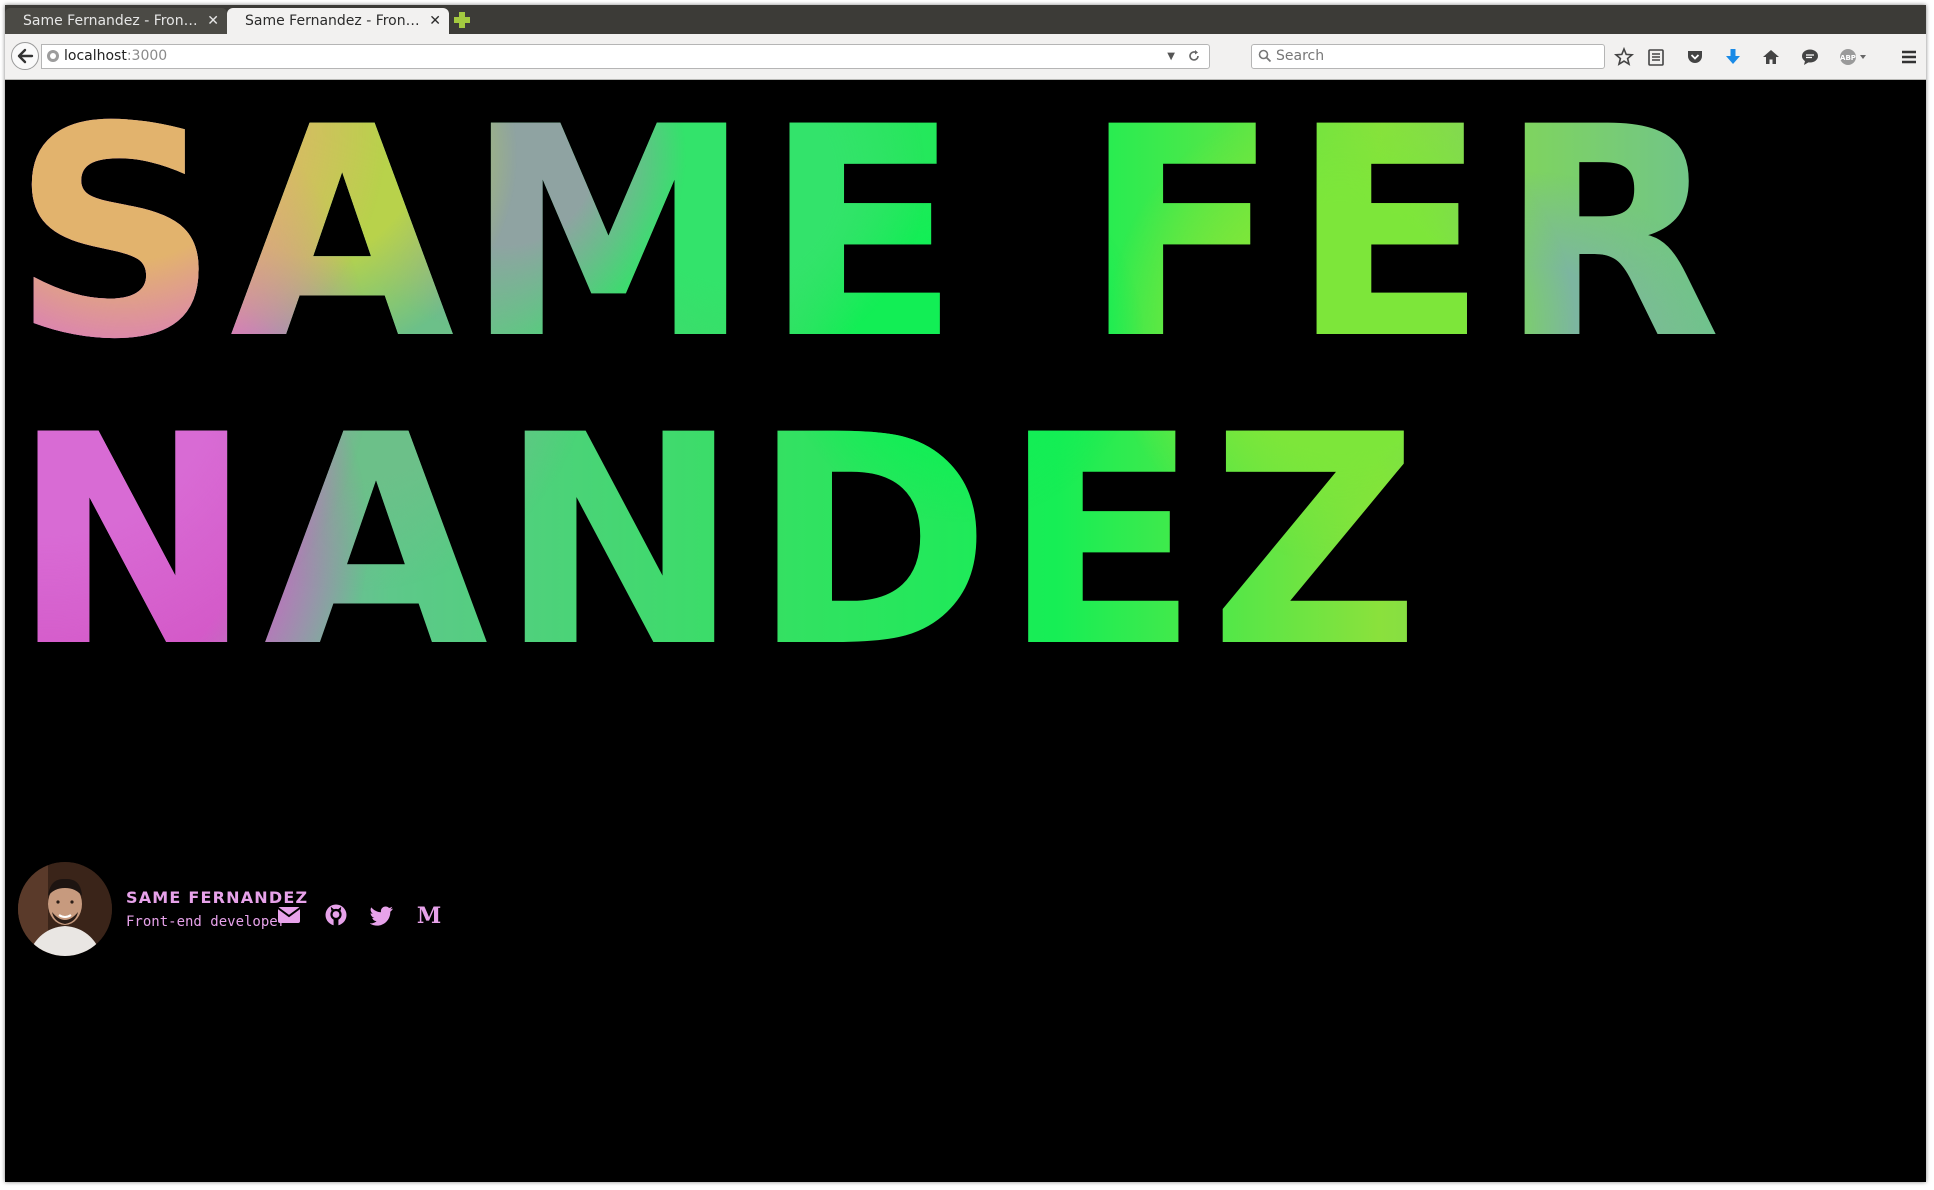 This screenshot has width=1934, height=1190. I want to click on avatar, so click(65, 909).